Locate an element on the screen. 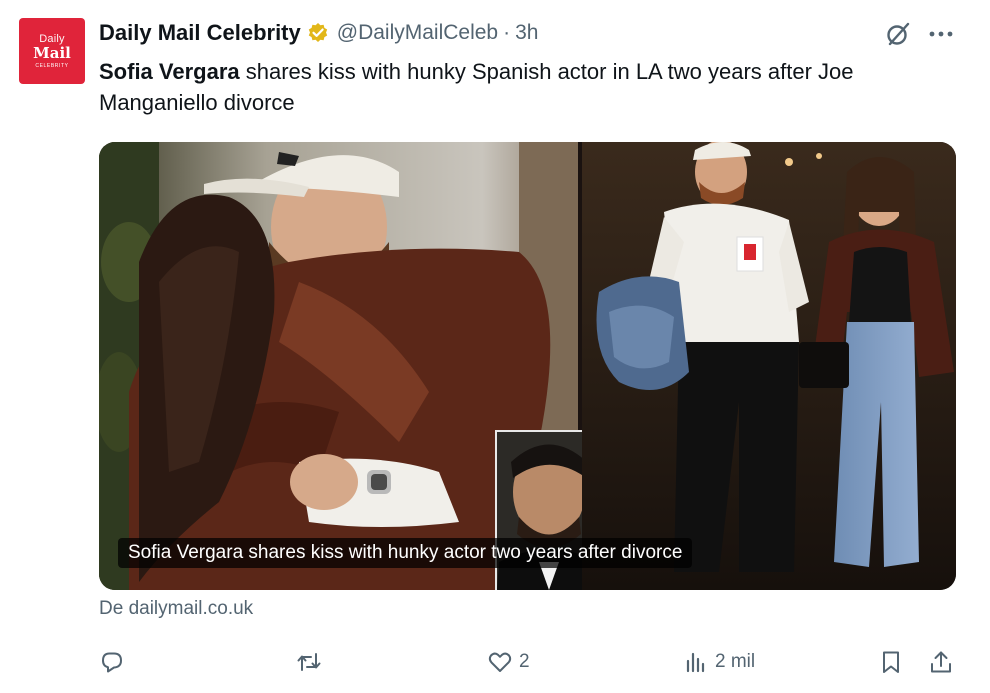  like-button: 2 is located at coordinates (508, 662).